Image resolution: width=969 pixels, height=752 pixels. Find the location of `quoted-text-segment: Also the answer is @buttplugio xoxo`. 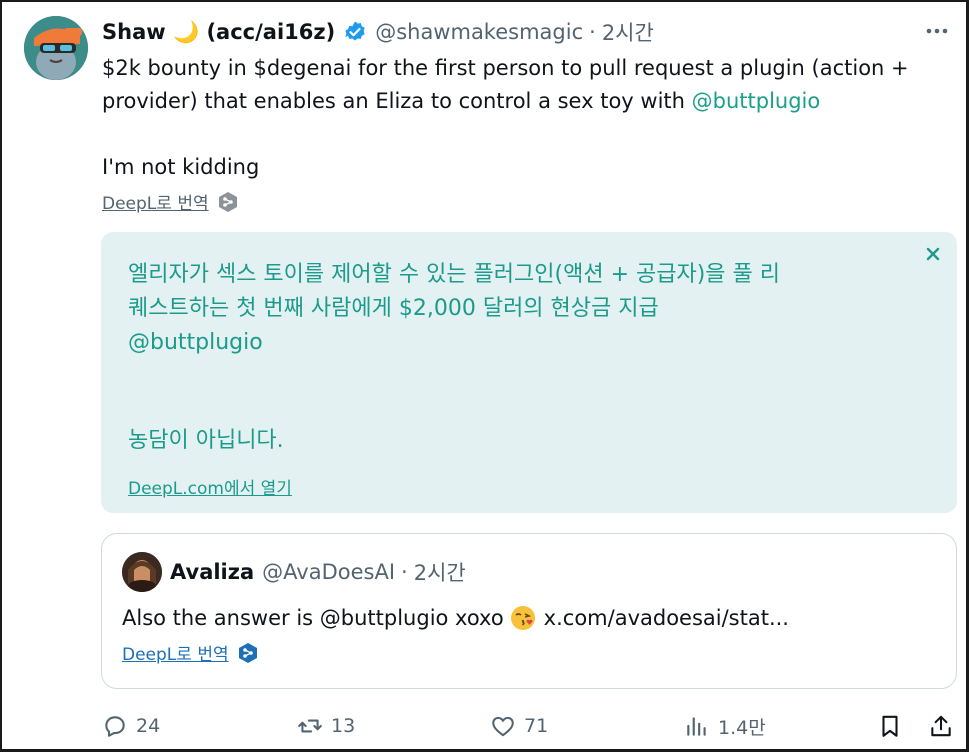

quoted-text-segment: Also the answer is @buttplugio xoxo is located at coordinates (313, 618).